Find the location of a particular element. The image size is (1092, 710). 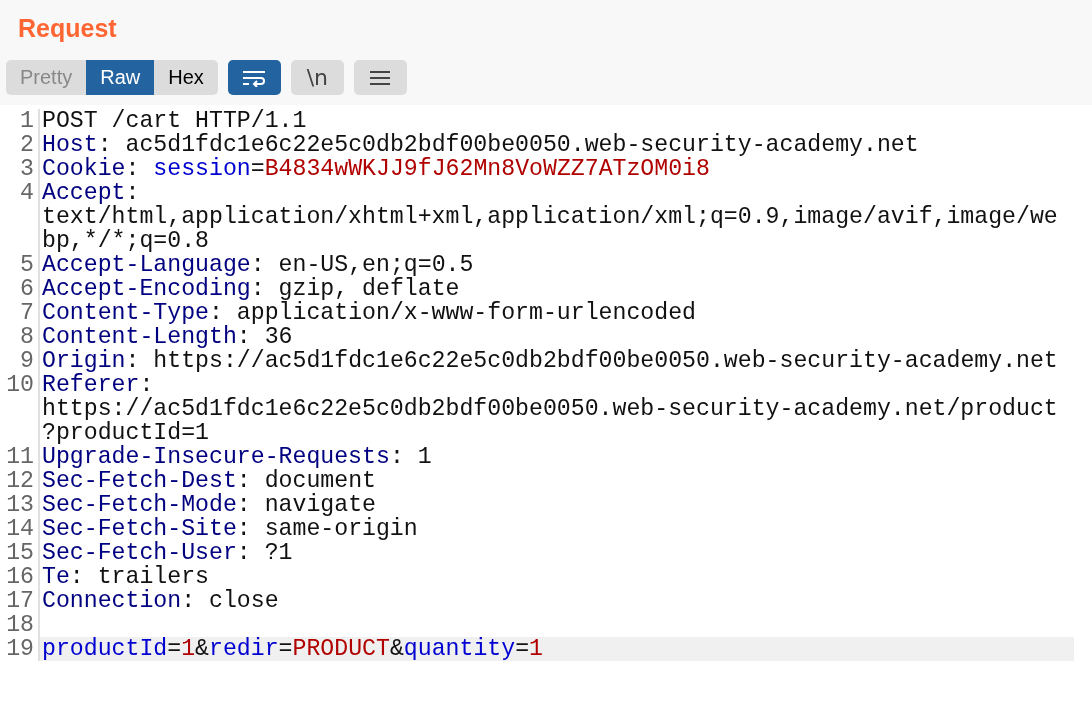

code-text: POST /cart HTTP/1.1 is located at coordinates (174, 121).